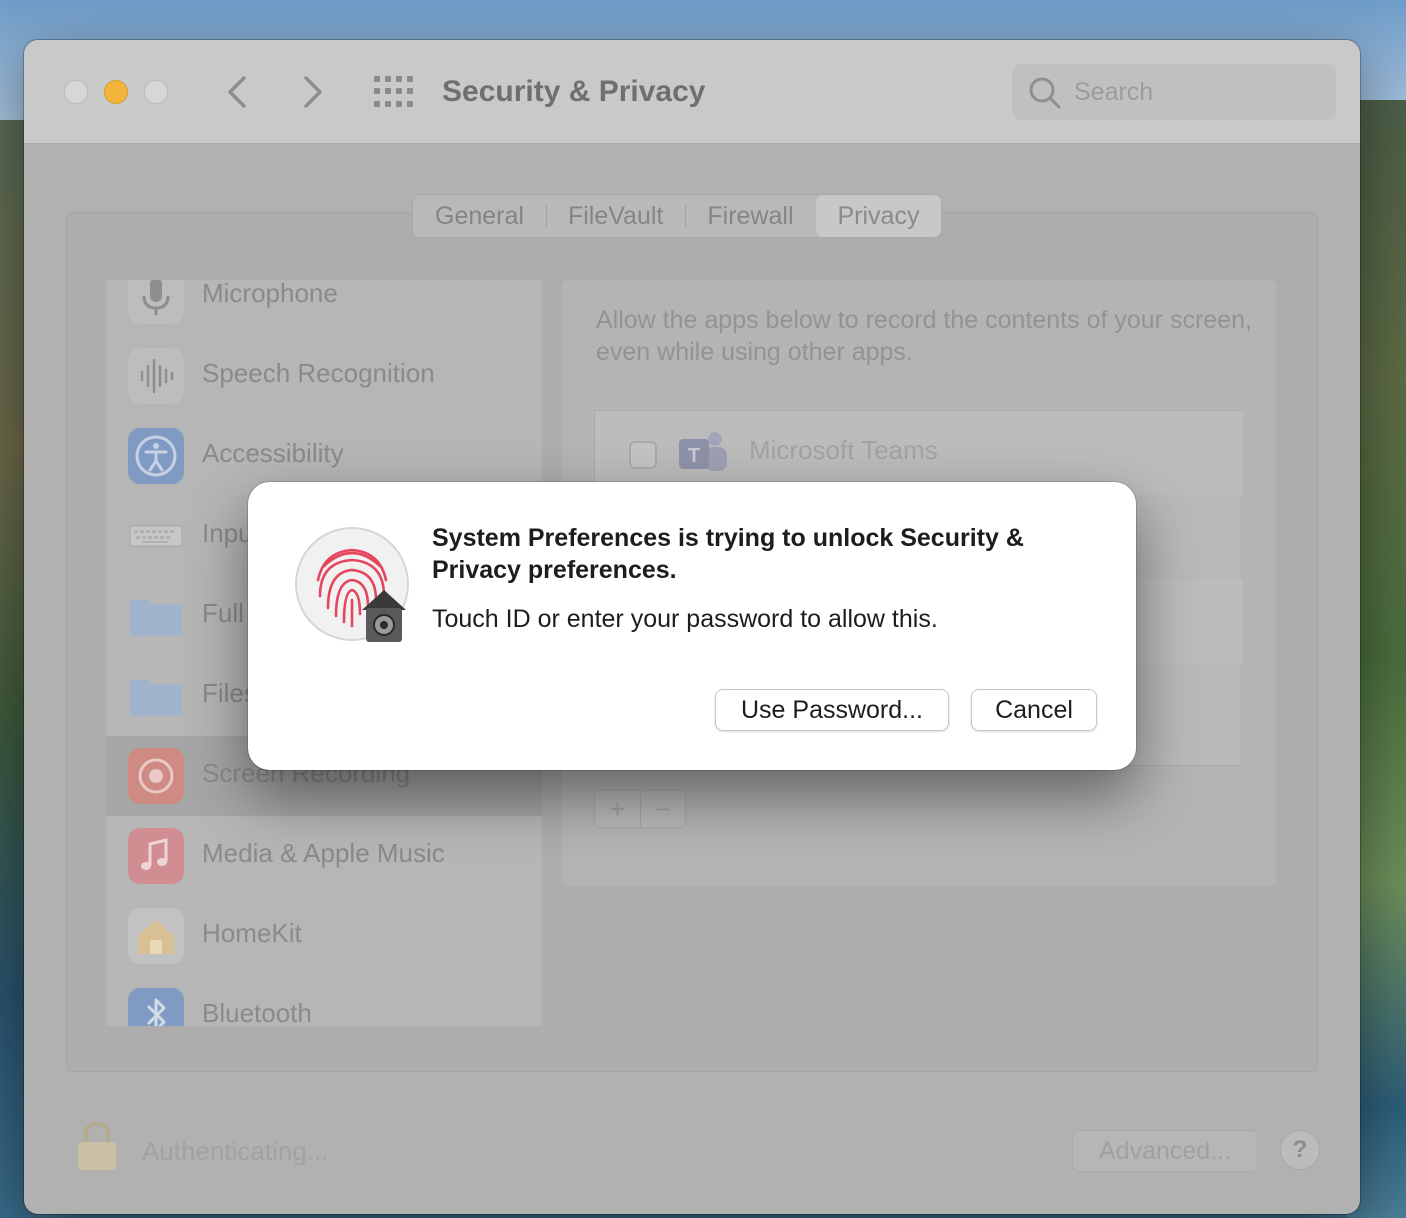 This screenshot has width=1406, height=1218. Describe the element at coordinates (878, 216) in the screenshot. I see `tab-privacy: Privacy` at that location.